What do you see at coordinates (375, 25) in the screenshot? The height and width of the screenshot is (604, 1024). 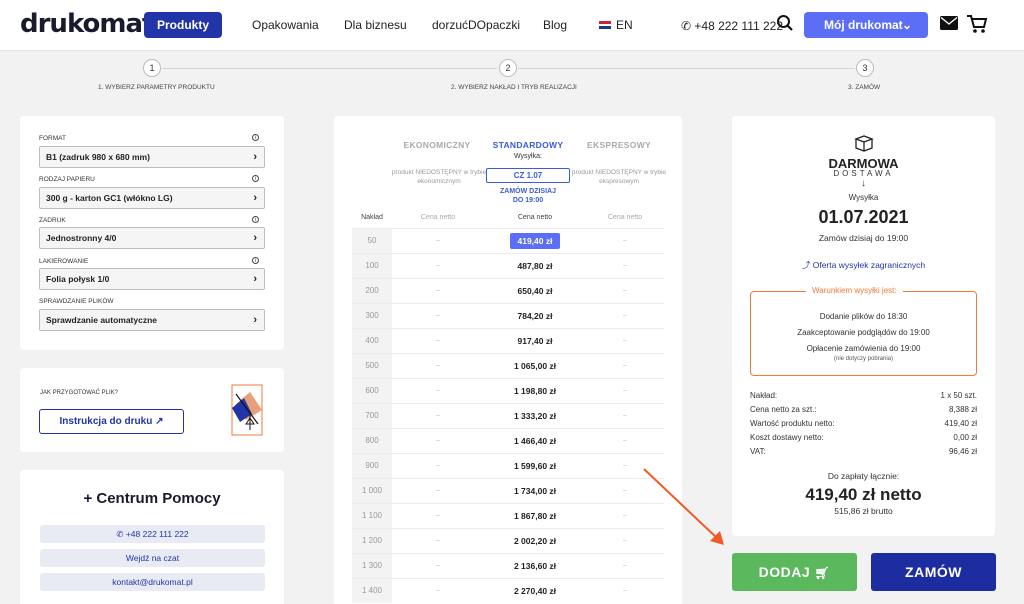 I see `nav-dla-biznesu: Dla biznesu` at bounding box center [375, 25].